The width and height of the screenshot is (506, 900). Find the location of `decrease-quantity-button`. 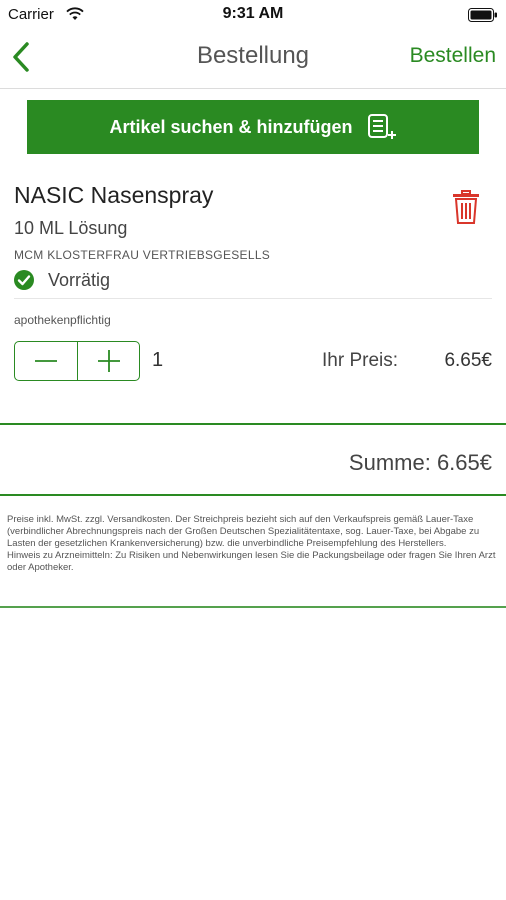

decrease-quantity-button is located at coordinates (46, 361).